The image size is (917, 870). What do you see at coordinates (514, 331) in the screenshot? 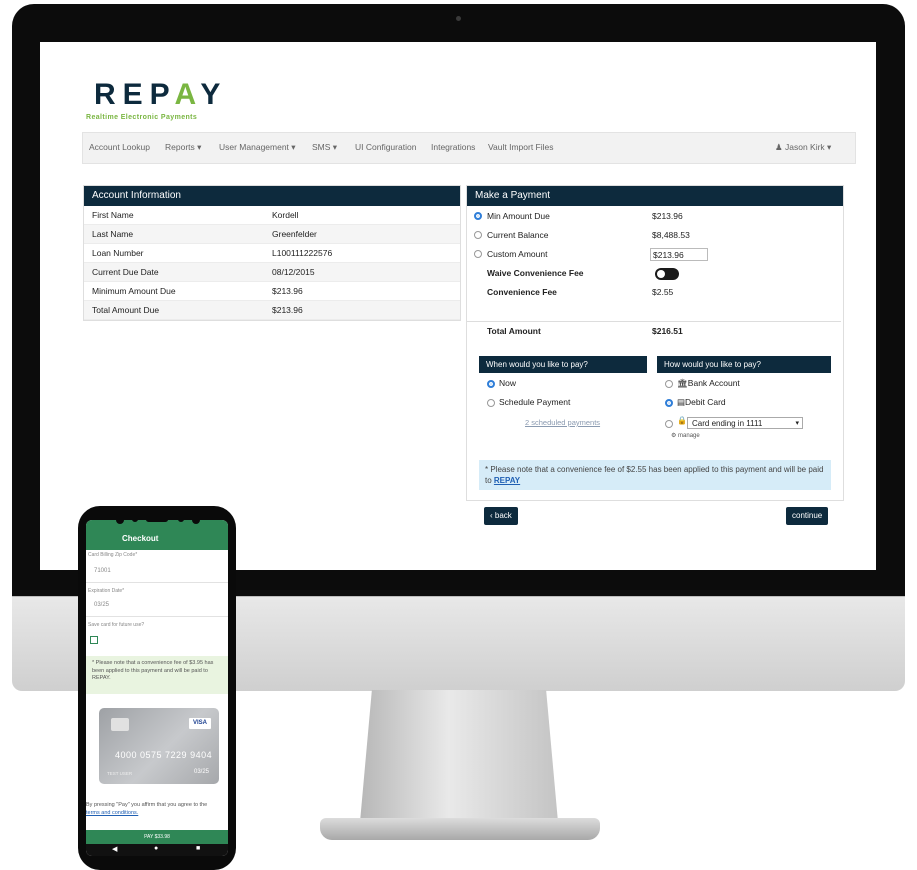
I see `total-label: Total Amount` at bounding box center [514, 331].